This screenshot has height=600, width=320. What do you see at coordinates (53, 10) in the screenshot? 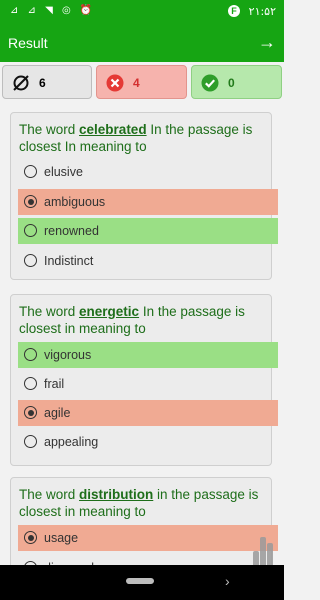
I see `status-icons: ⊿ ⊿ ◥ ◎ ⏰` at bounding box center [53, 10].